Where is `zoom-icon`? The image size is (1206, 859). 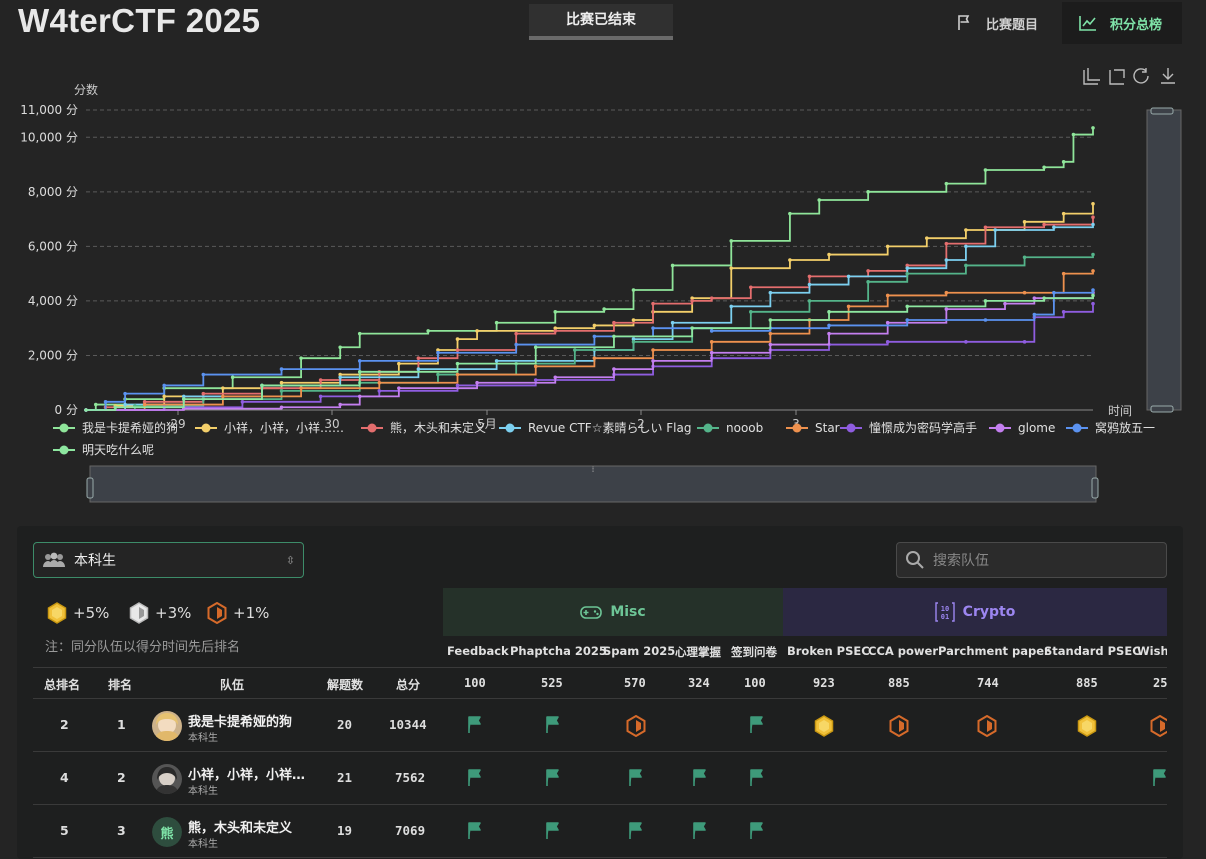
zoom-icon is located at coordinates (1091, 76).